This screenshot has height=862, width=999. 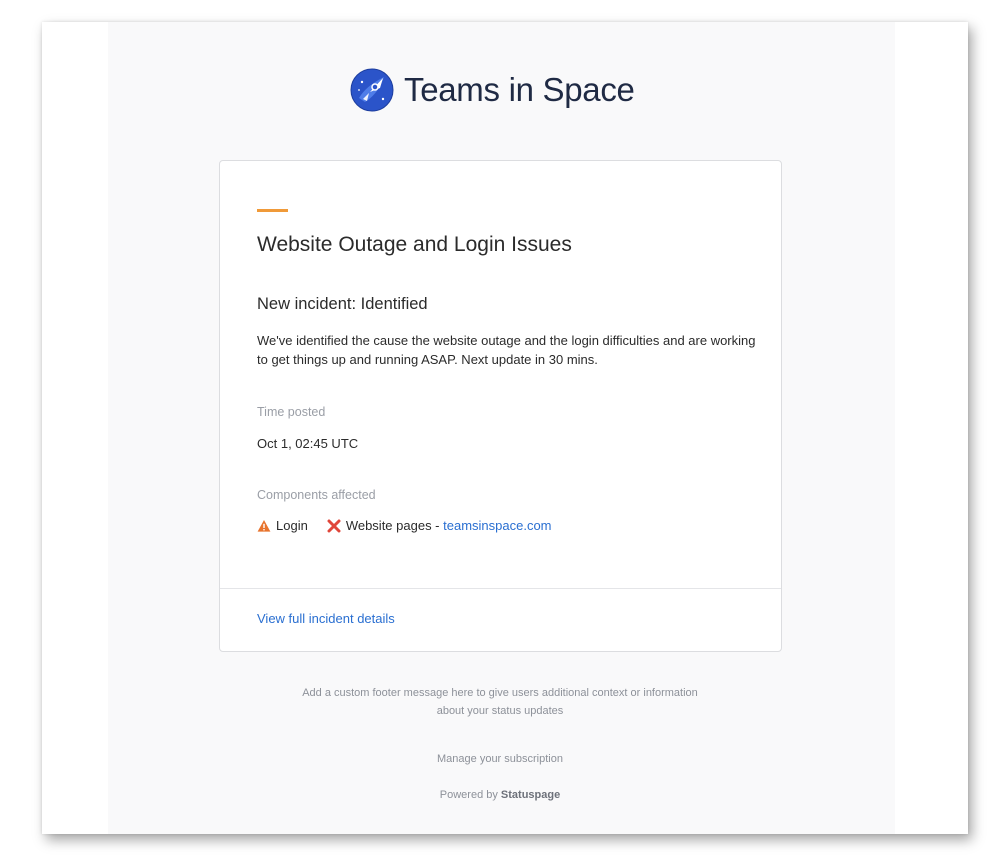 What do you see at coordinates (291, 412) in the screenshot?
I see `time-posted-label: Time posted` at bounding box center [291, 412].